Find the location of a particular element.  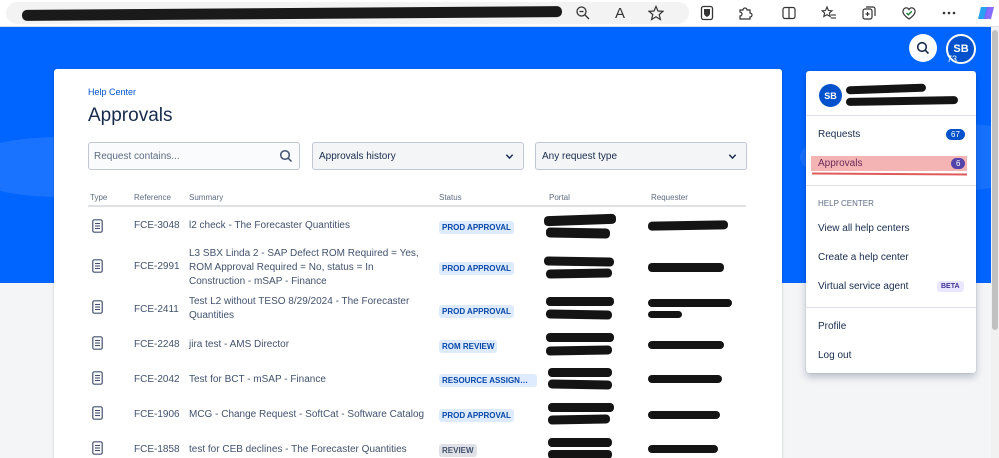

browser-toolbar: A is located at coordinates (499, 13).